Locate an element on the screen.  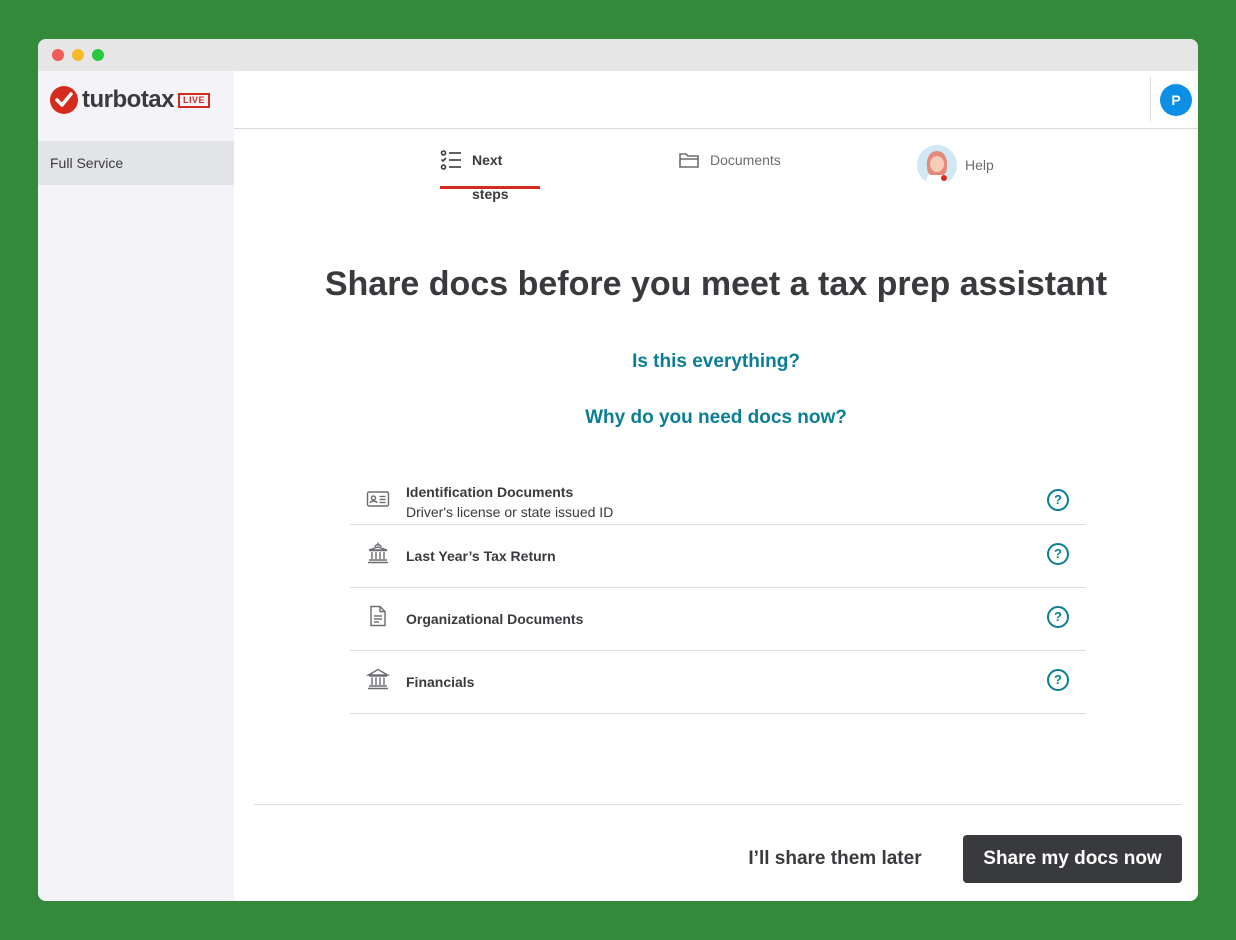
bank-icon is located at coordinates (378, 679).